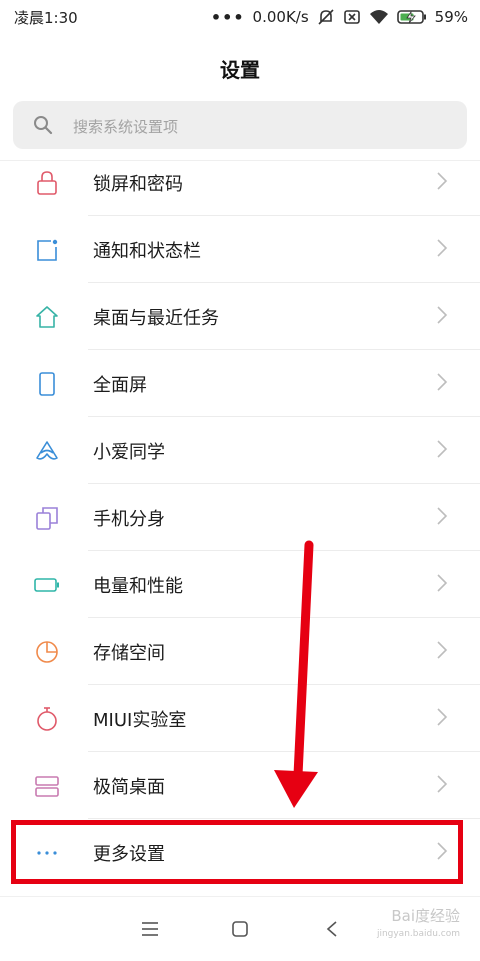 Image resolution: width=480 pixels, height=961 pixels. I want to click on back-icon, so click(332, 929).